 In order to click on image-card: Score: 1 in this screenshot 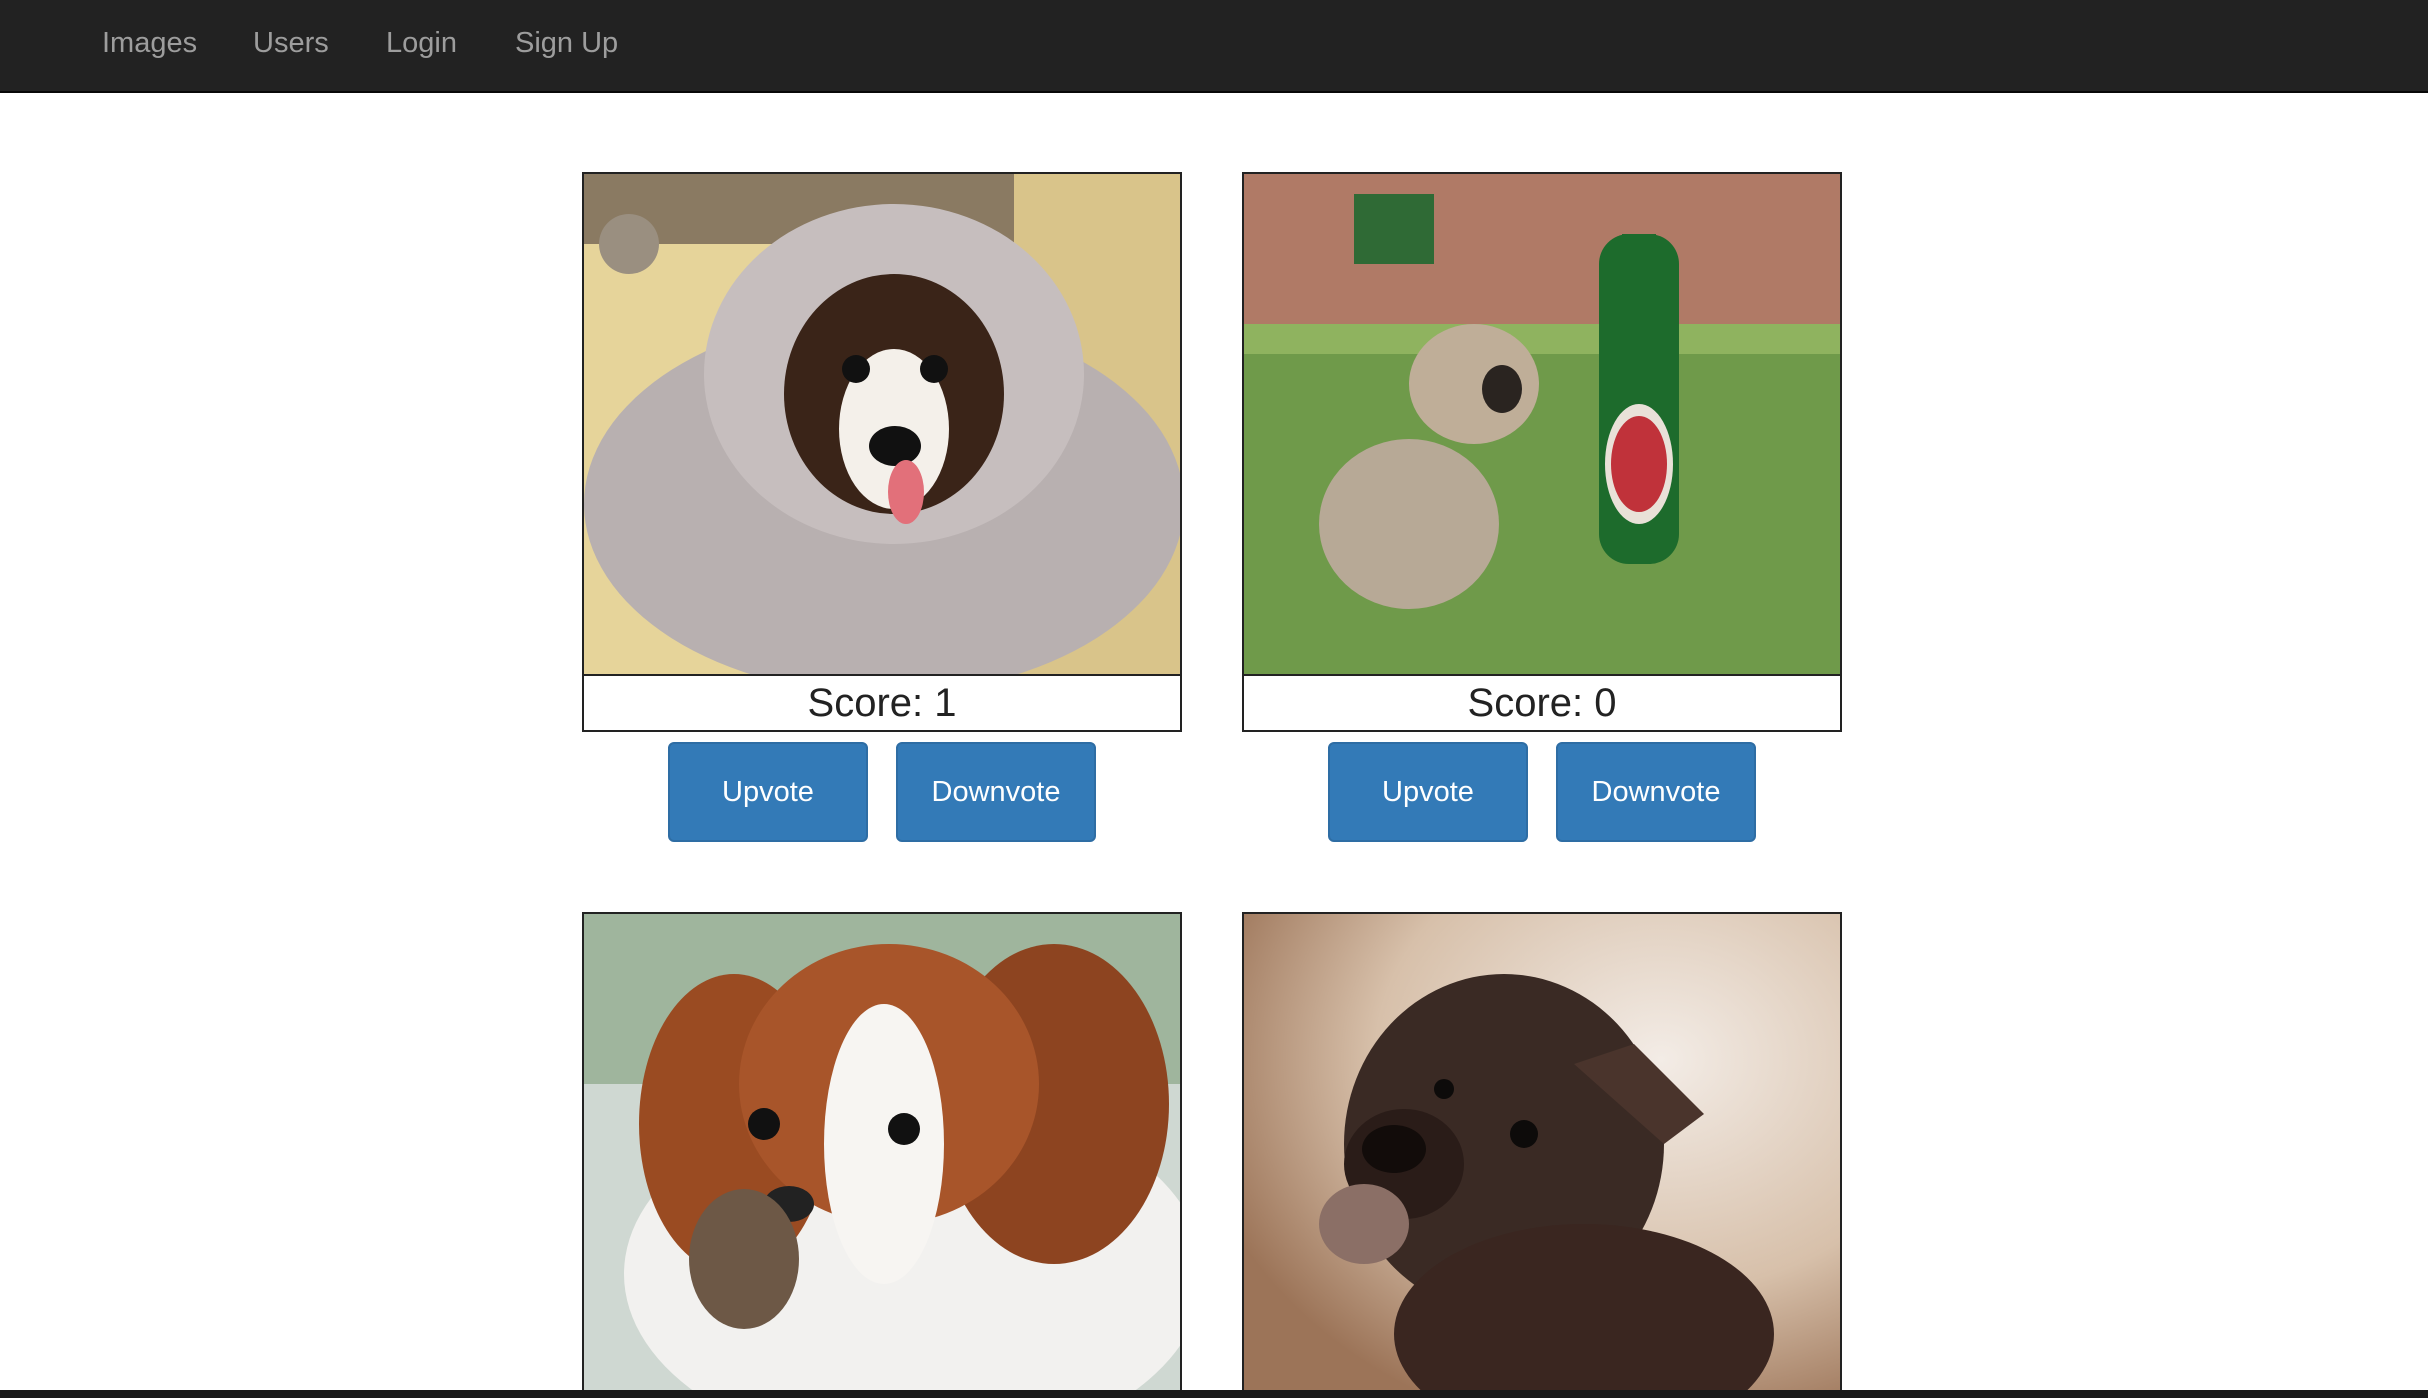, I will do `click(882, 452)`.